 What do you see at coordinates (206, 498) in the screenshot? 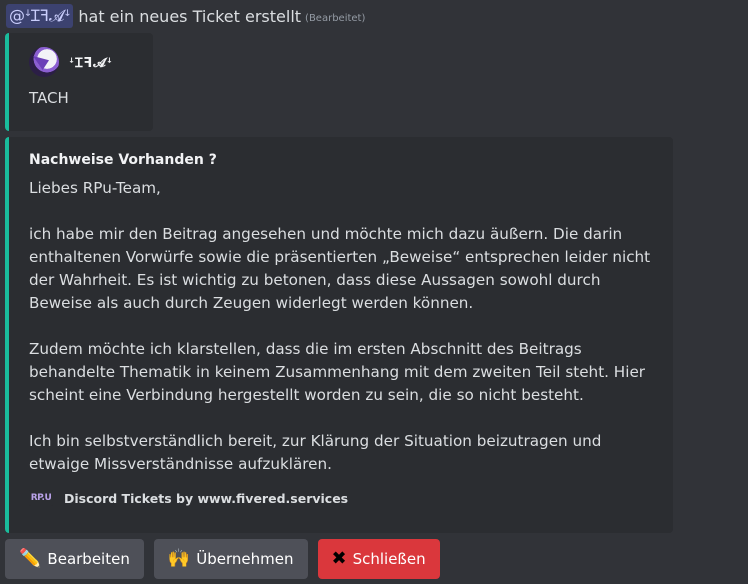
I see `footer-text: Discord Tickets by www.fivered.services` at bounding box center [206, 498].